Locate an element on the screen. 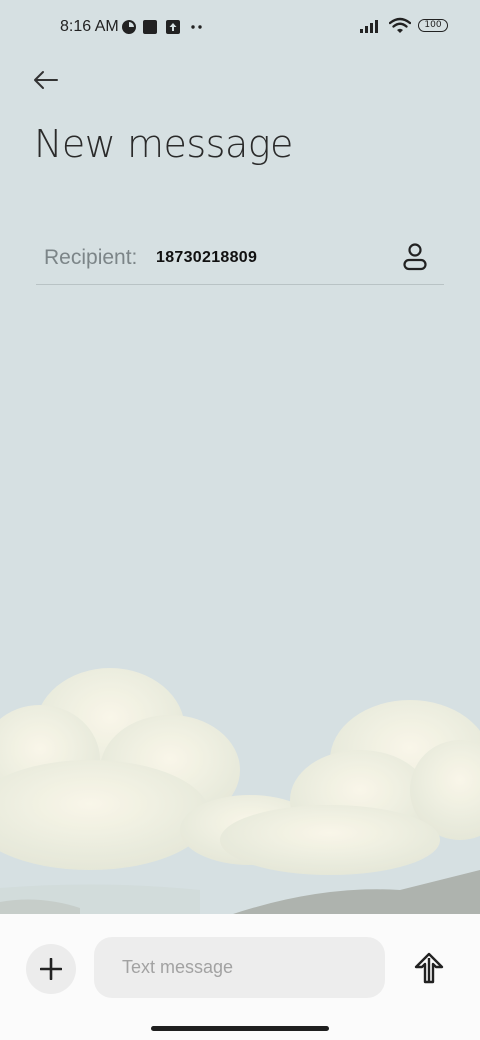 The image size is (480, 1040). wifi-icon is located at coordinates (400, 25).